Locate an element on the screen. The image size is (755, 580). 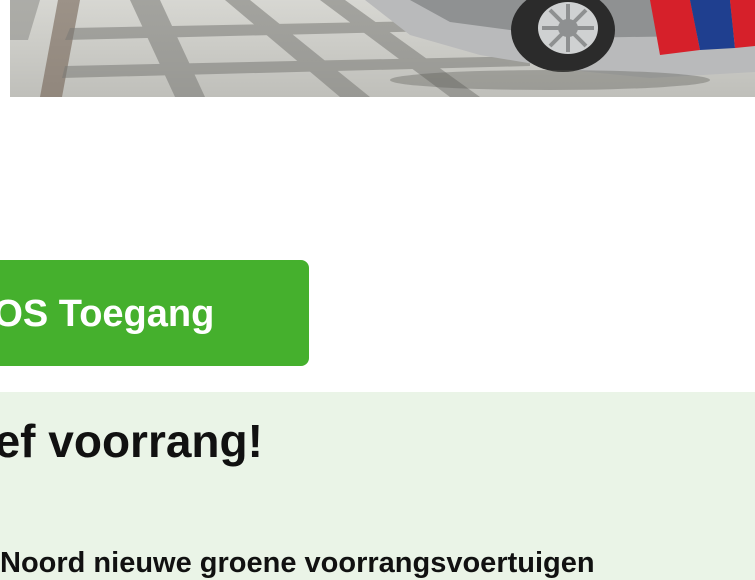
sos-access-button: SOS Toegang is located at coordinates (154, 313).